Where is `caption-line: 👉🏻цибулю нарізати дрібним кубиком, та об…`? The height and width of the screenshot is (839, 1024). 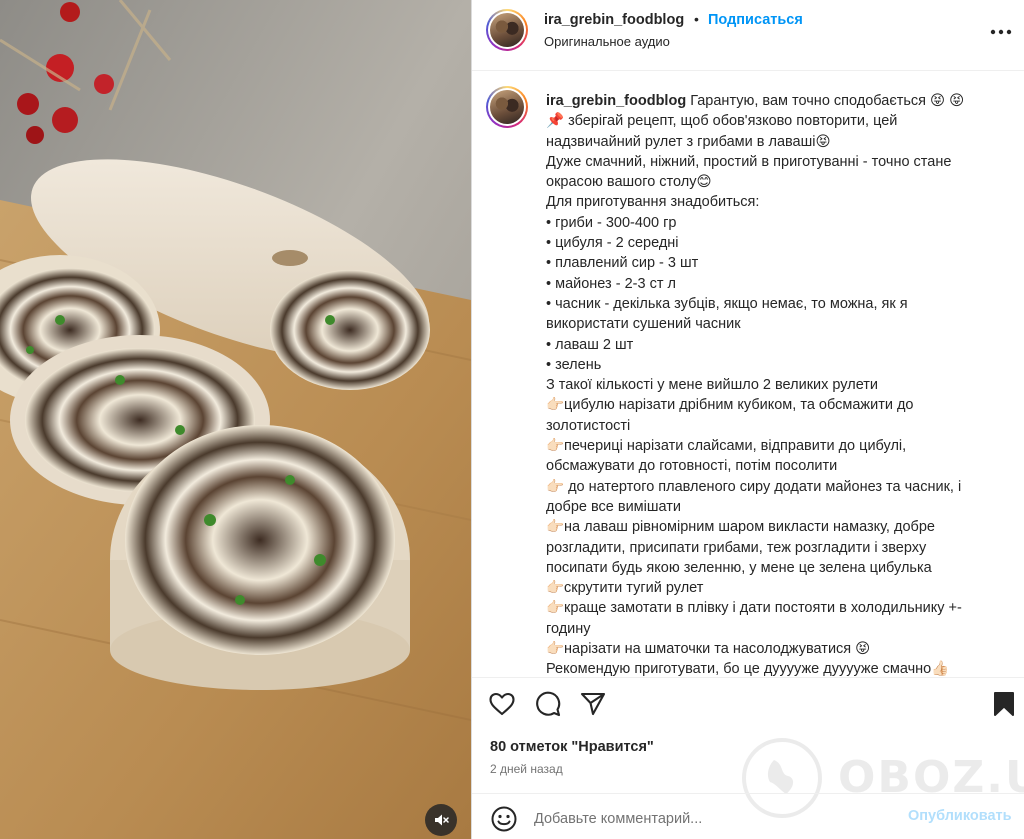 caption-line: 👉🏻цибулю нарізати дрібним кубиком, та об… is located at coordinates (730, 405).